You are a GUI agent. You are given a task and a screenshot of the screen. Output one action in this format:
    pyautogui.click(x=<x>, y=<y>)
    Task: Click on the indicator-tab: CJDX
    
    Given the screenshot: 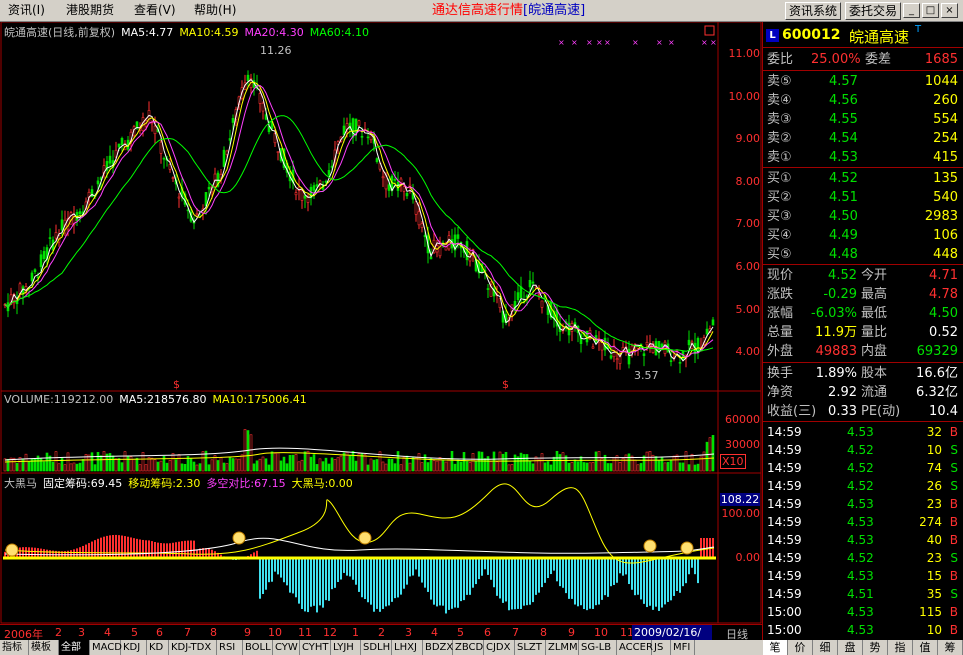 What is the action you would take?
    pyautogui.click(x=499, y=647)
    